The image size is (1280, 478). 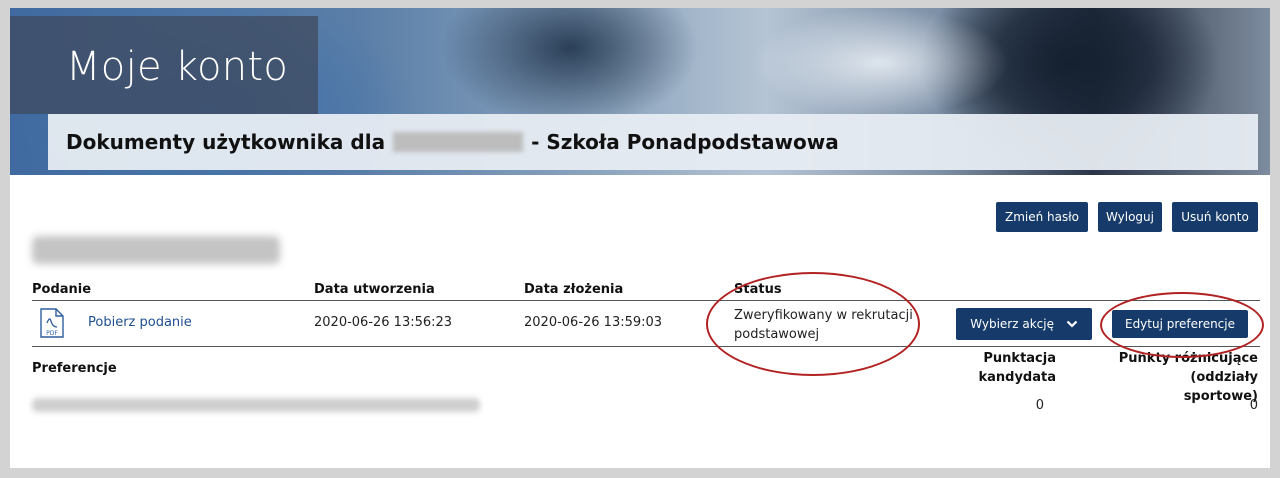 I want to click on download-application-link: Pobierz podanie, so click(x=140, y=322).